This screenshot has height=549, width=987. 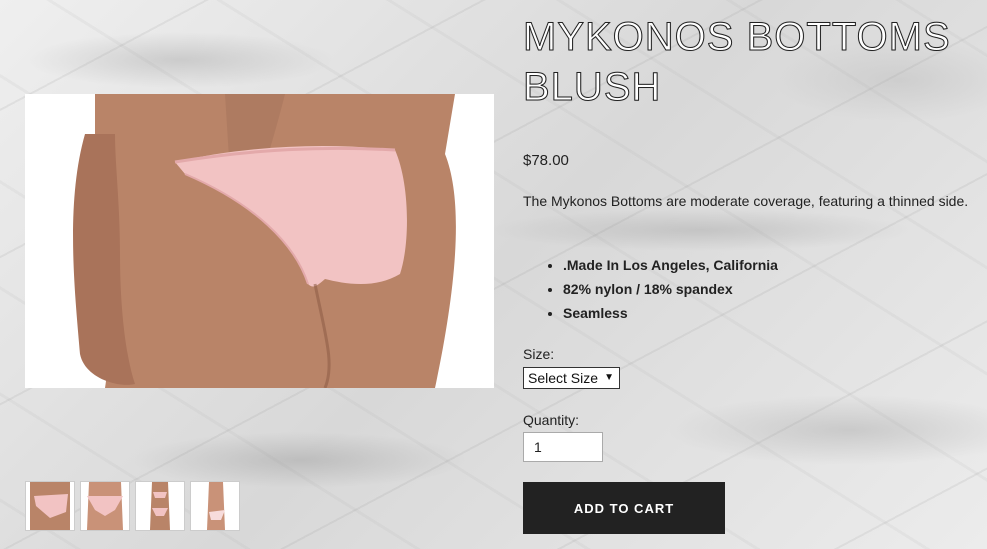 What do you see at coordinates (132, 506) in the screenshot?
I see `thumbnail-strip` at bounding box center [132, 506].